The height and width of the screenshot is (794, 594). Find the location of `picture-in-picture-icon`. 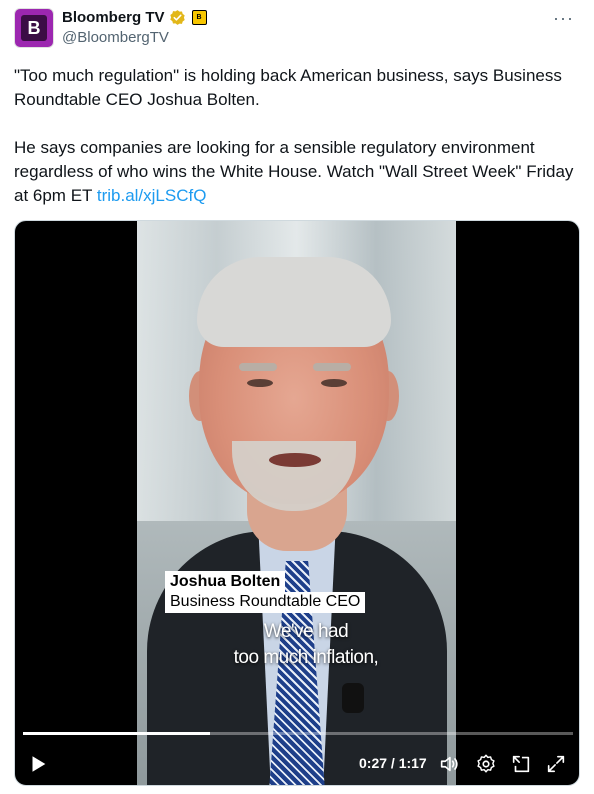

picture-in-picture-icon is located at coordinates (521, 764).